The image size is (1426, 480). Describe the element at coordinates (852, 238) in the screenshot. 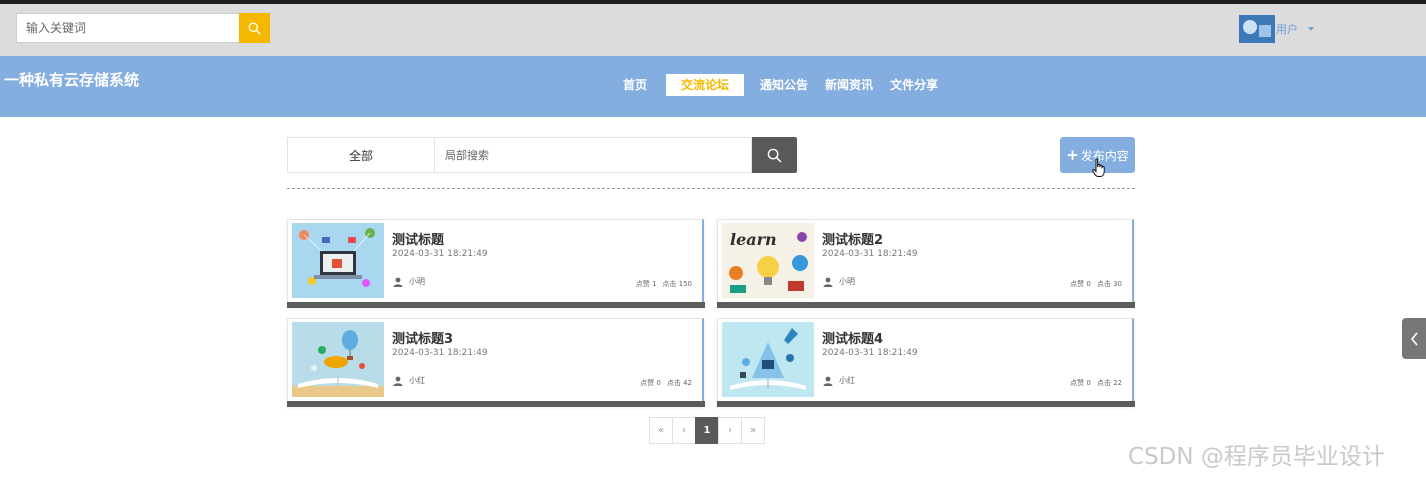

I see `post-title: 测试标题2` at that location.